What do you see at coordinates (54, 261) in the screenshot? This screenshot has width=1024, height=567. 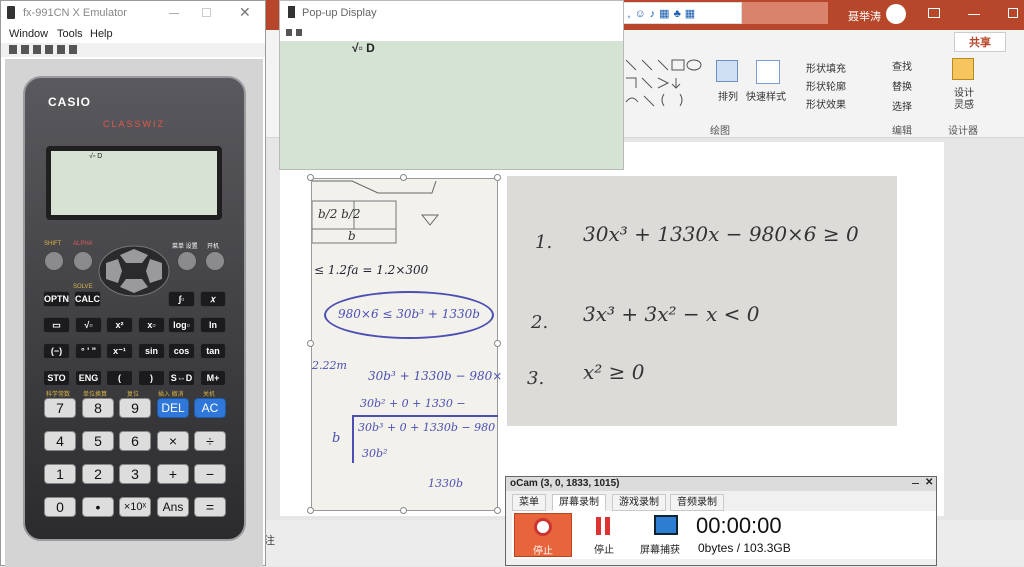 I see `shift-key` at bounding box center [54, 261].